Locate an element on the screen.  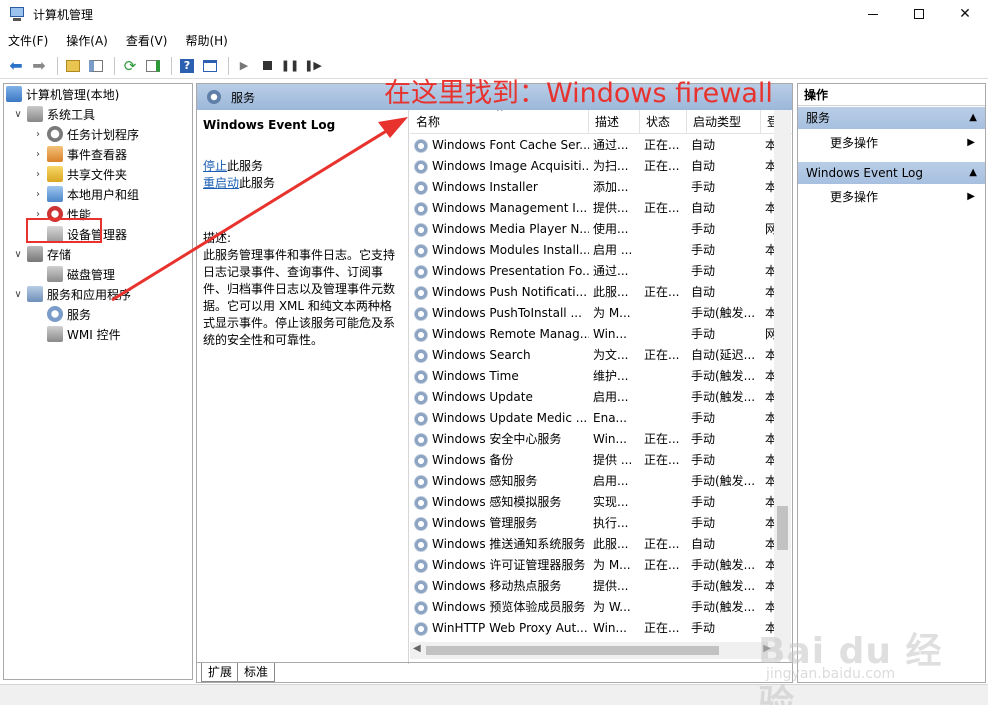
table-row: Windows Media Player N... 使用... 手动网 is located at coordinates (601, 229).